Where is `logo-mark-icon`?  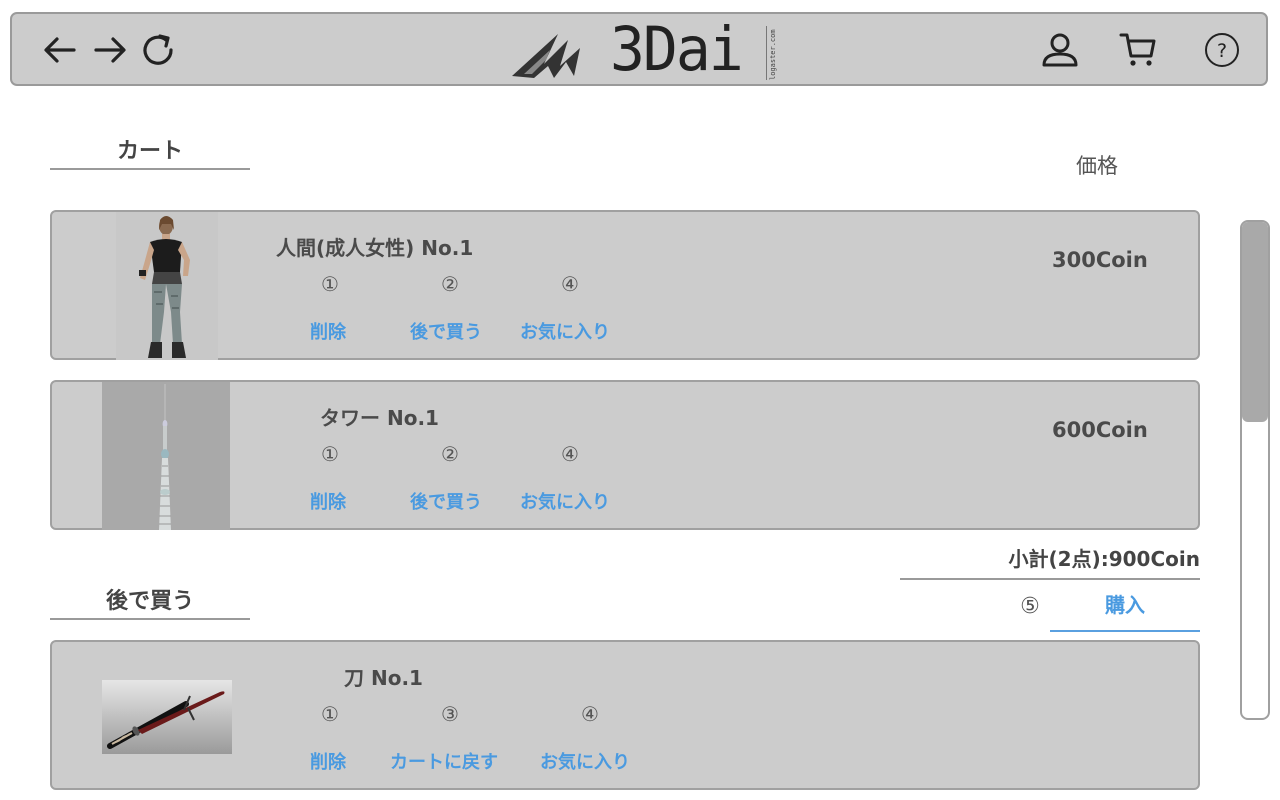 logo-mark-icon is located at coordinates (546, 56).